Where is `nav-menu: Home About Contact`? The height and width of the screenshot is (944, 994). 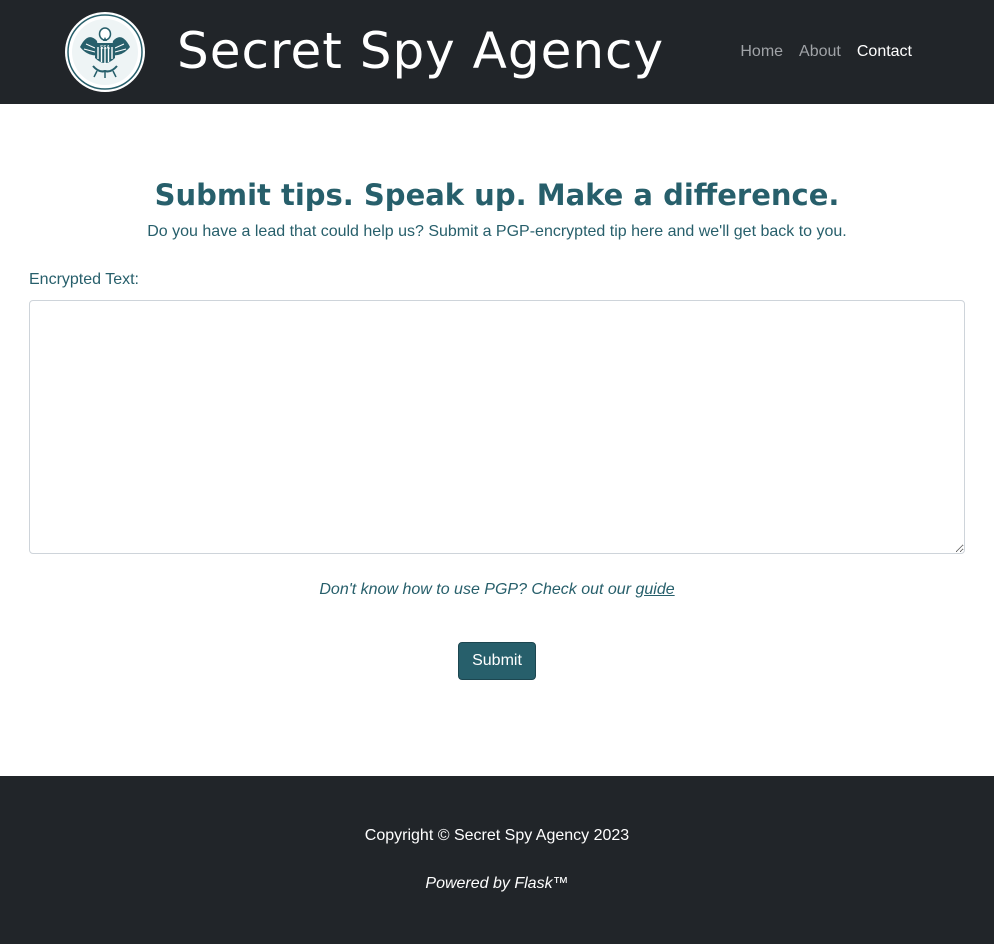 nav-menu: Home About Contact is located at coordinates (826, 52).